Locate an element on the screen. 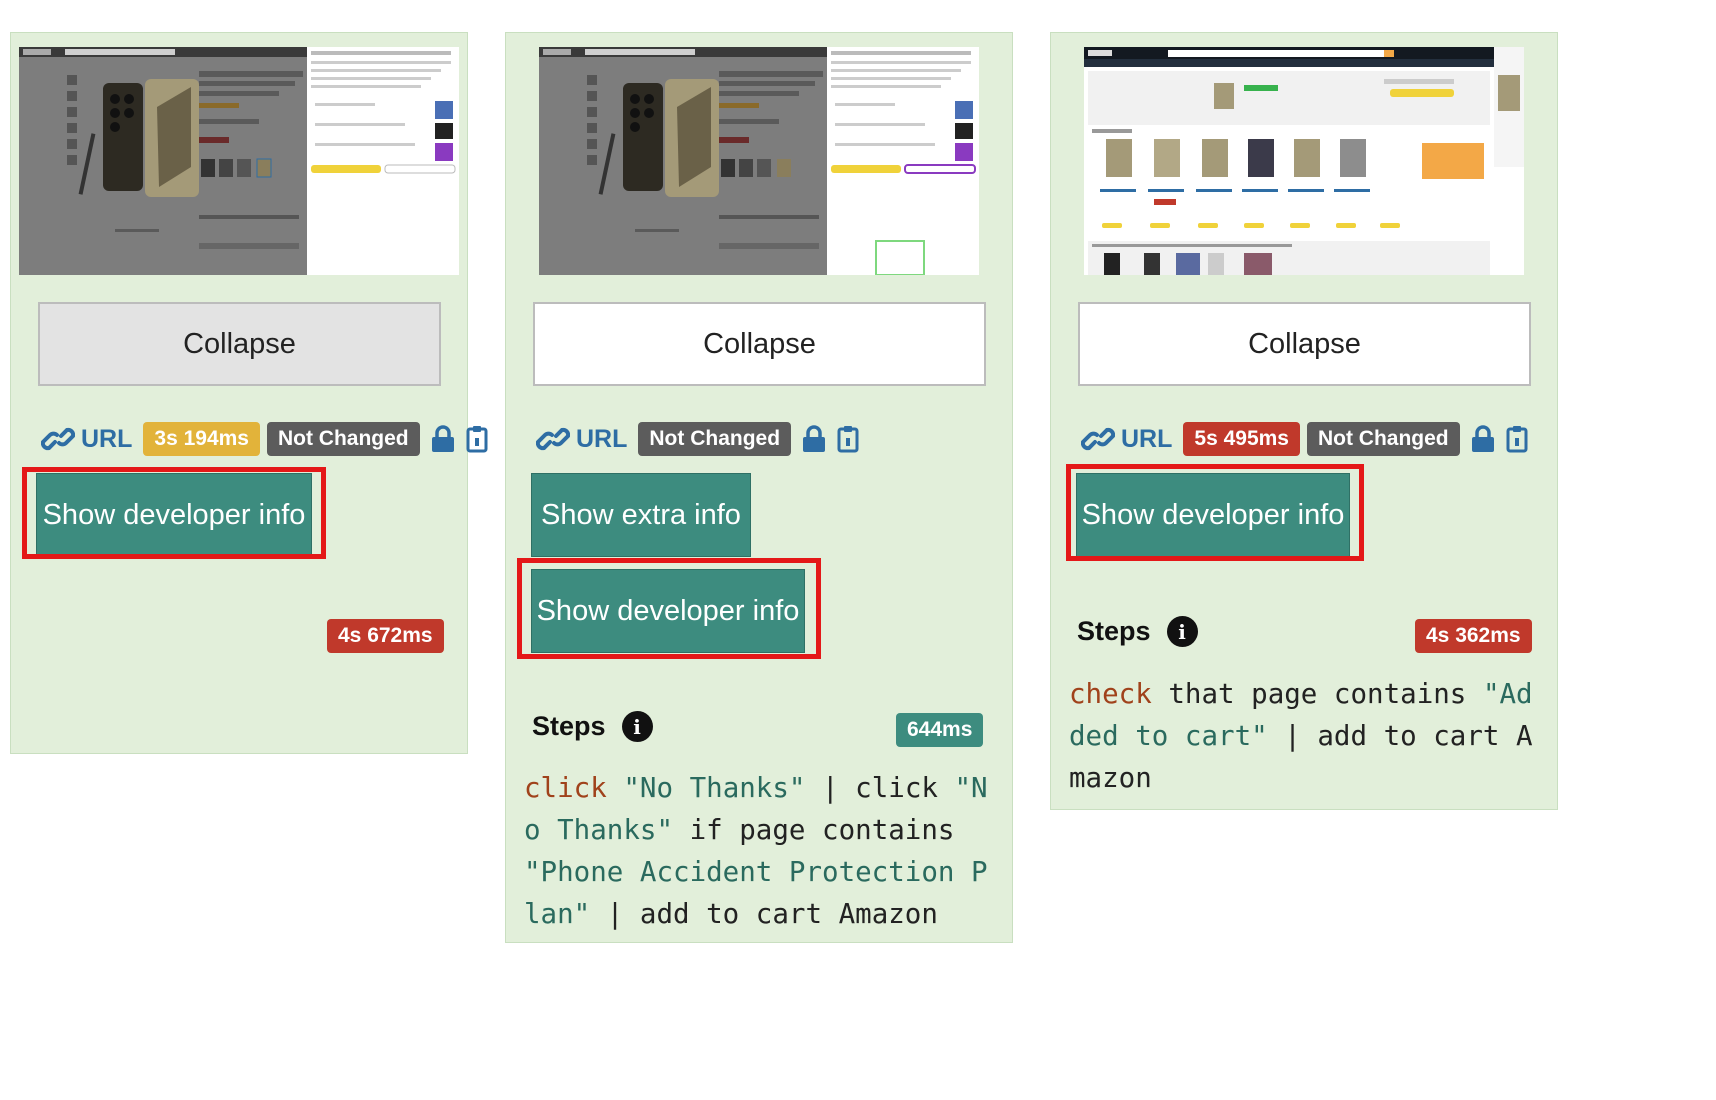 This screenshot has height=1100, width=1716. code-keyword: click is located at coordinates (565, 788).